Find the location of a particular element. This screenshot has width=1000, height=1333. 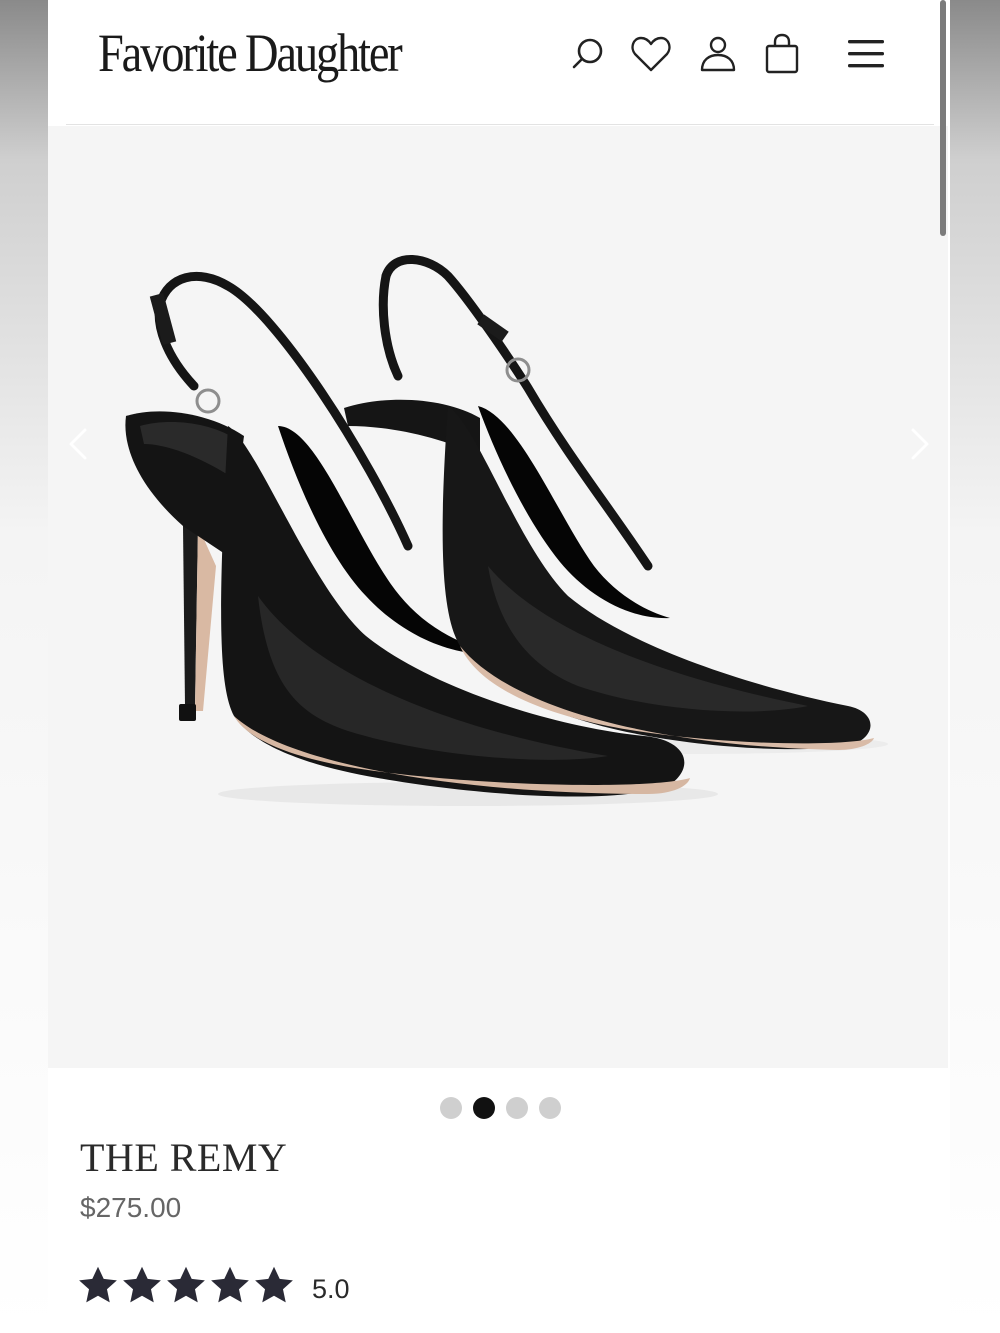

product-price: $275.00 is located at coordinates (131, 1207).